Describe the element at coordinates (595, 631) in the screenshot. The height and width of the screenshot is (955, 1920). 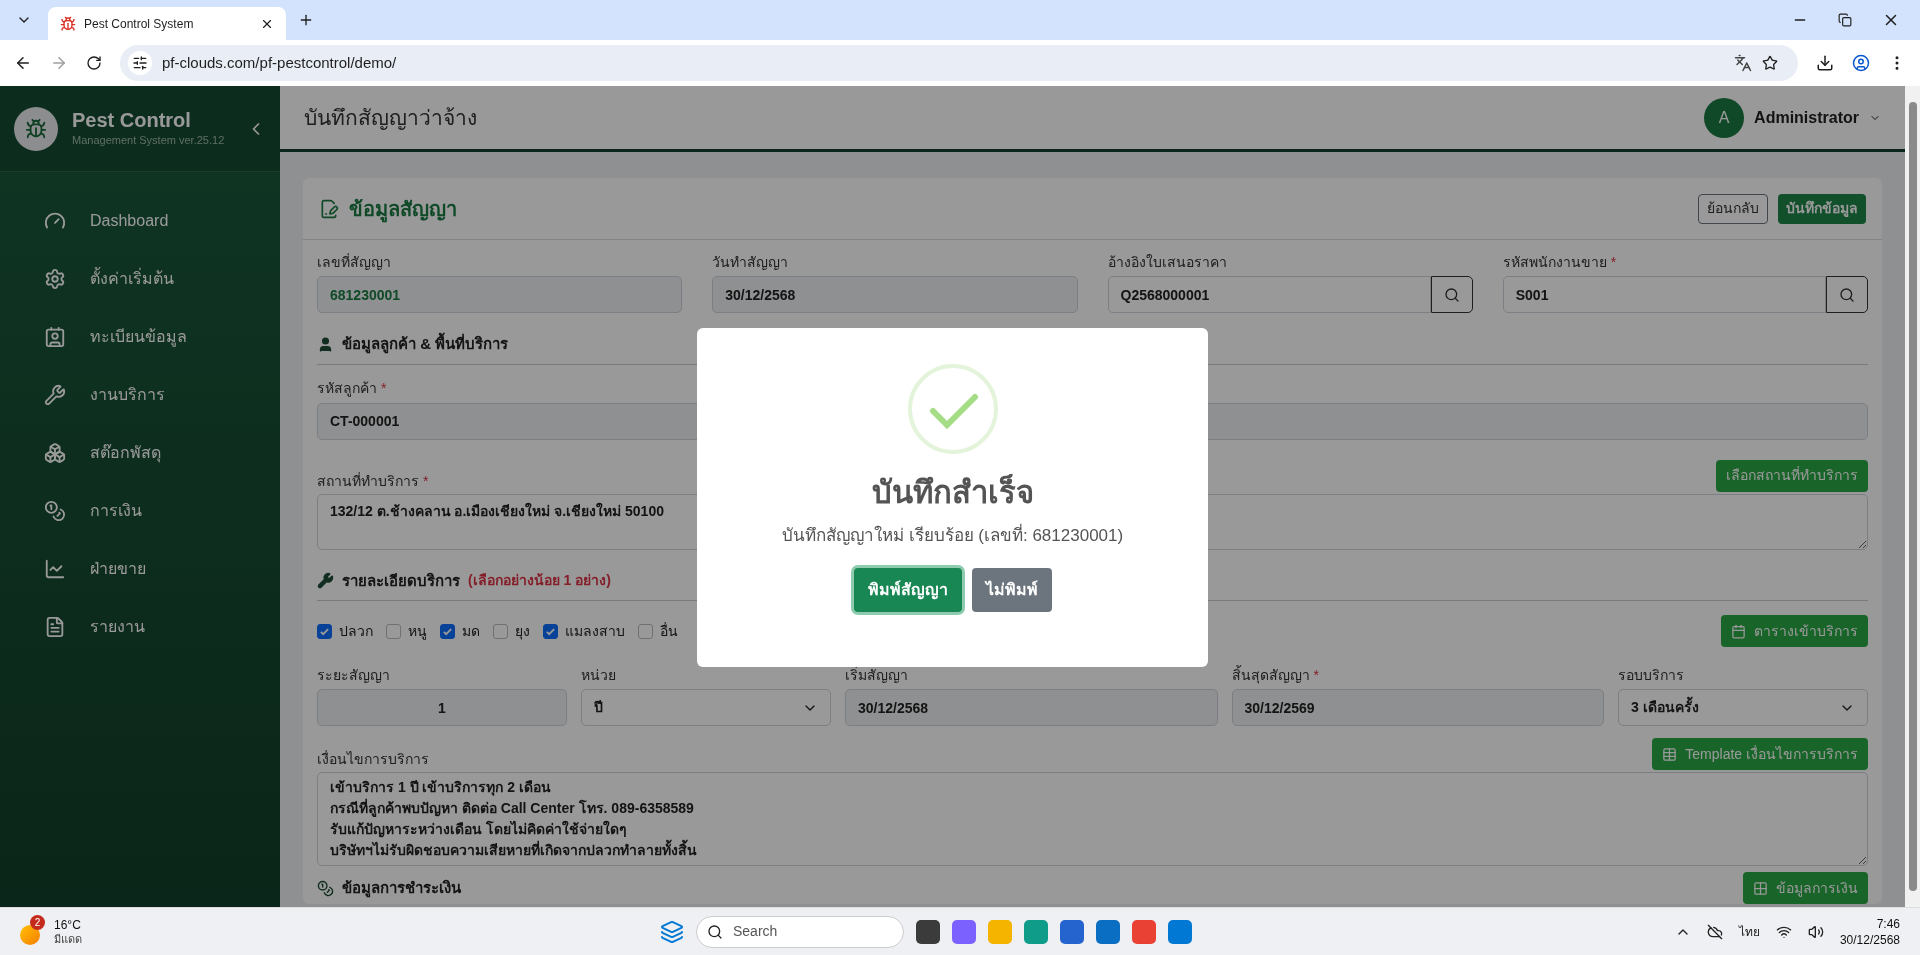
I see `checkbox-label: แมลงสาบ` at that location.